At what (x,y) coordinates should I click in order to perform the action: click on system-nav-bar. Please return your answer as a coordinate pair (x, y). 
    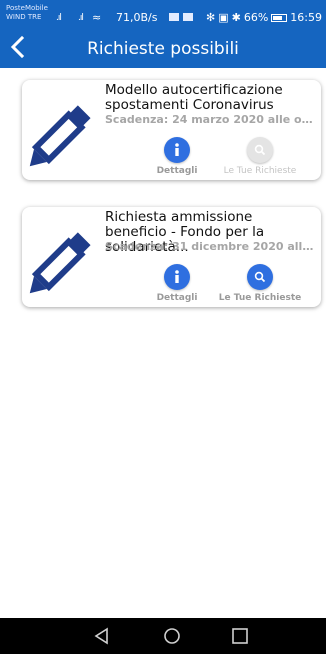
    Looking at the image, I should click on (163, 636).